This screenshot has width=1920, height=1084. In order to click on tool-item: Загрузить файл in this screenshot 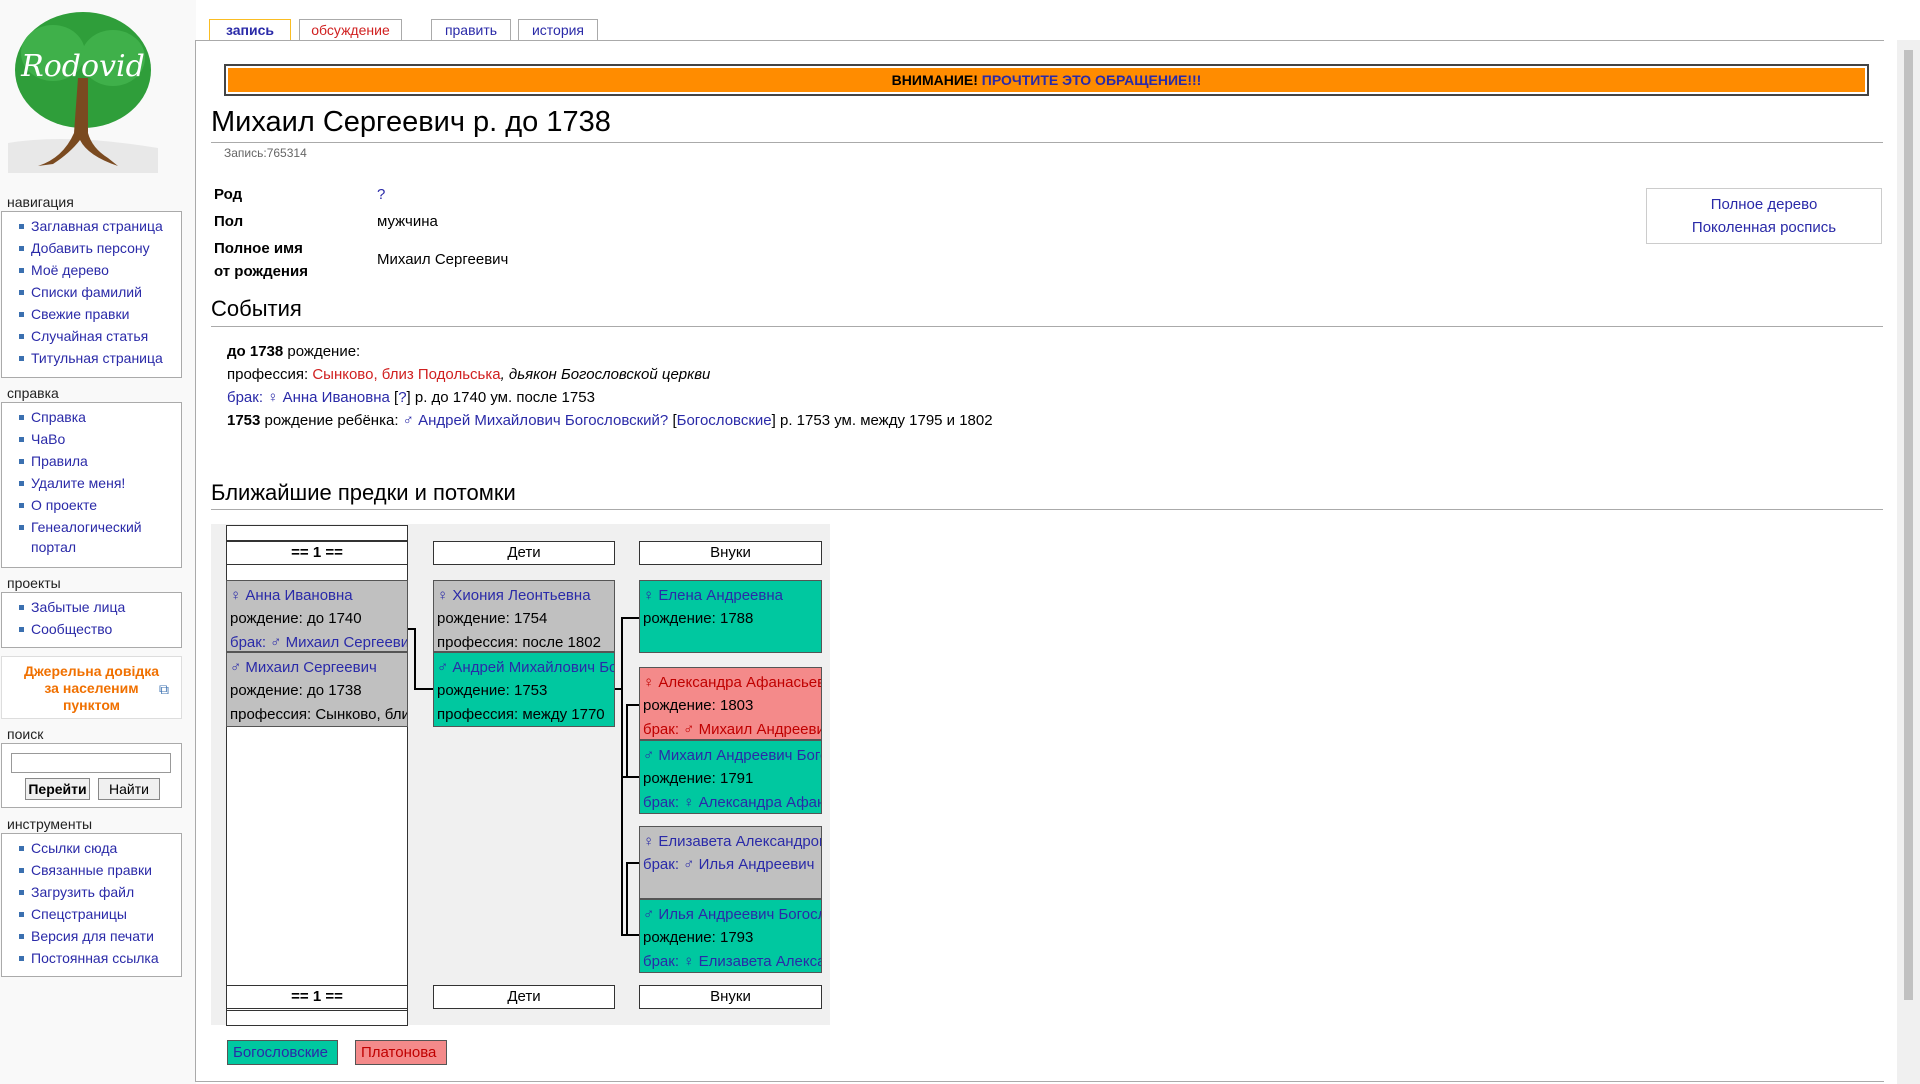, I will do `click(91, 892)`.